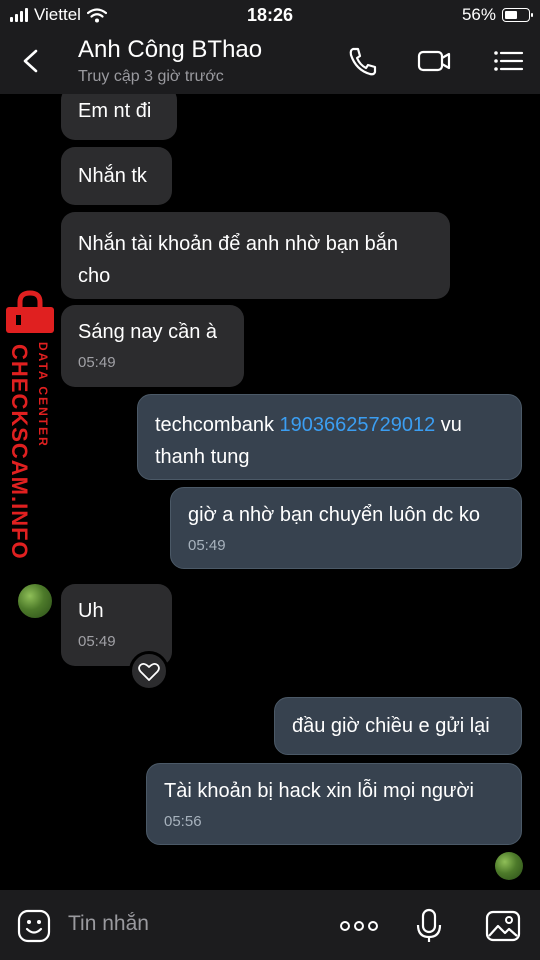 Image resolution: width=540 pixels, height=960 pixels. I want to click on contact-name: Anh Công BThao, so click(170, 50).